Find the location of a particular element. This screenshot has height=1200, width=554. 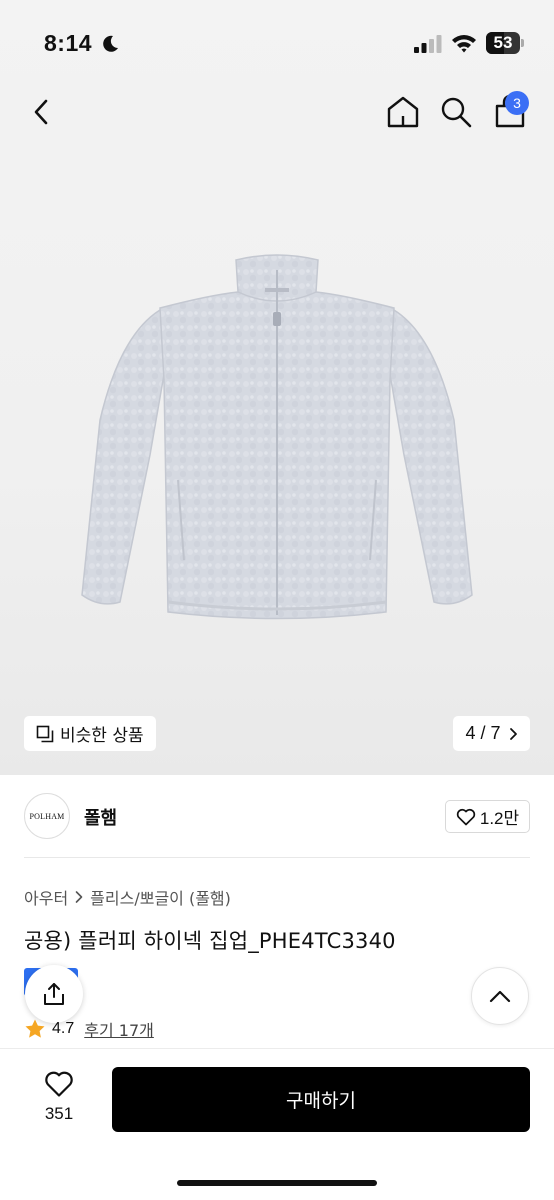

cellular-signal-icon is located at coordinates (428, 44).